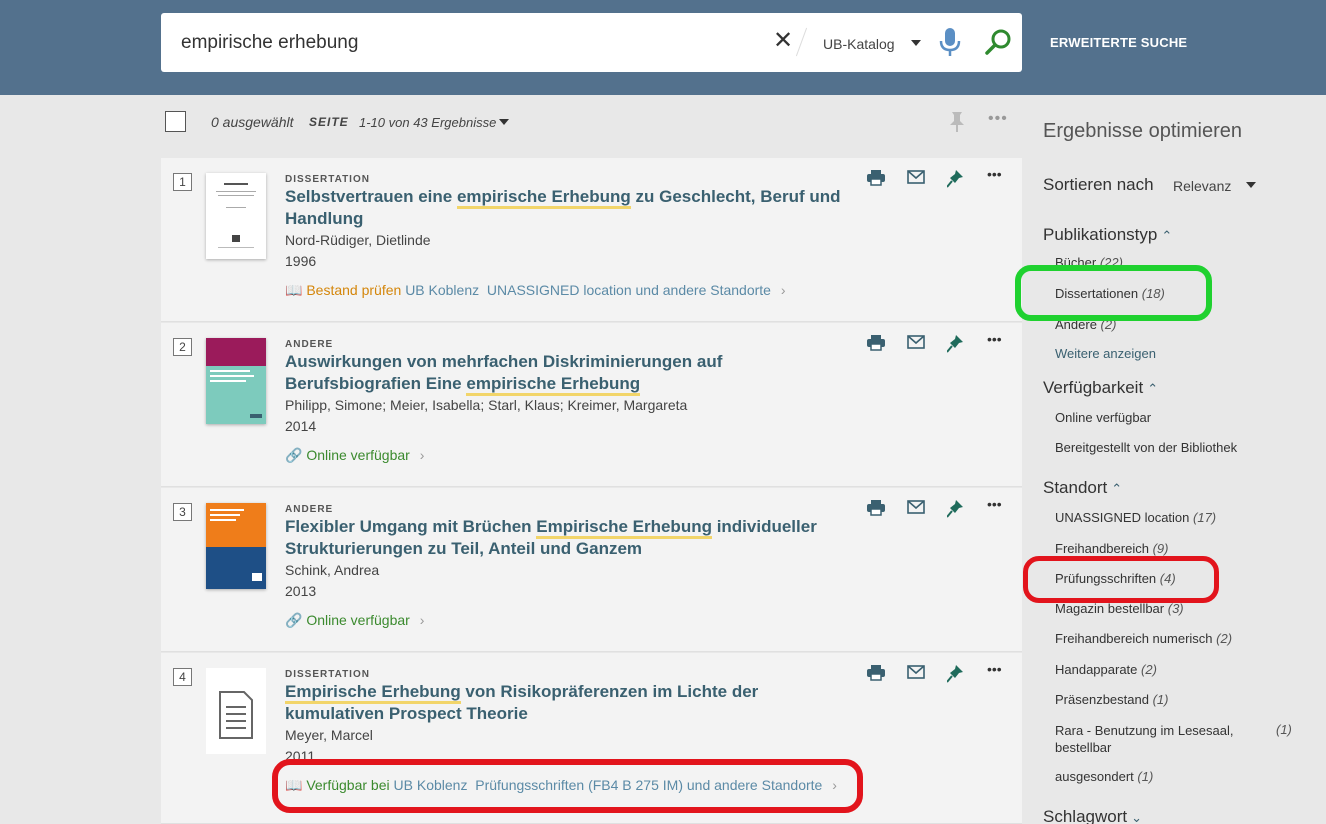 The width and height of the screenshot is (1326, 824). I want to click on facet-item: Online verfügbar, so click(1103, 417).